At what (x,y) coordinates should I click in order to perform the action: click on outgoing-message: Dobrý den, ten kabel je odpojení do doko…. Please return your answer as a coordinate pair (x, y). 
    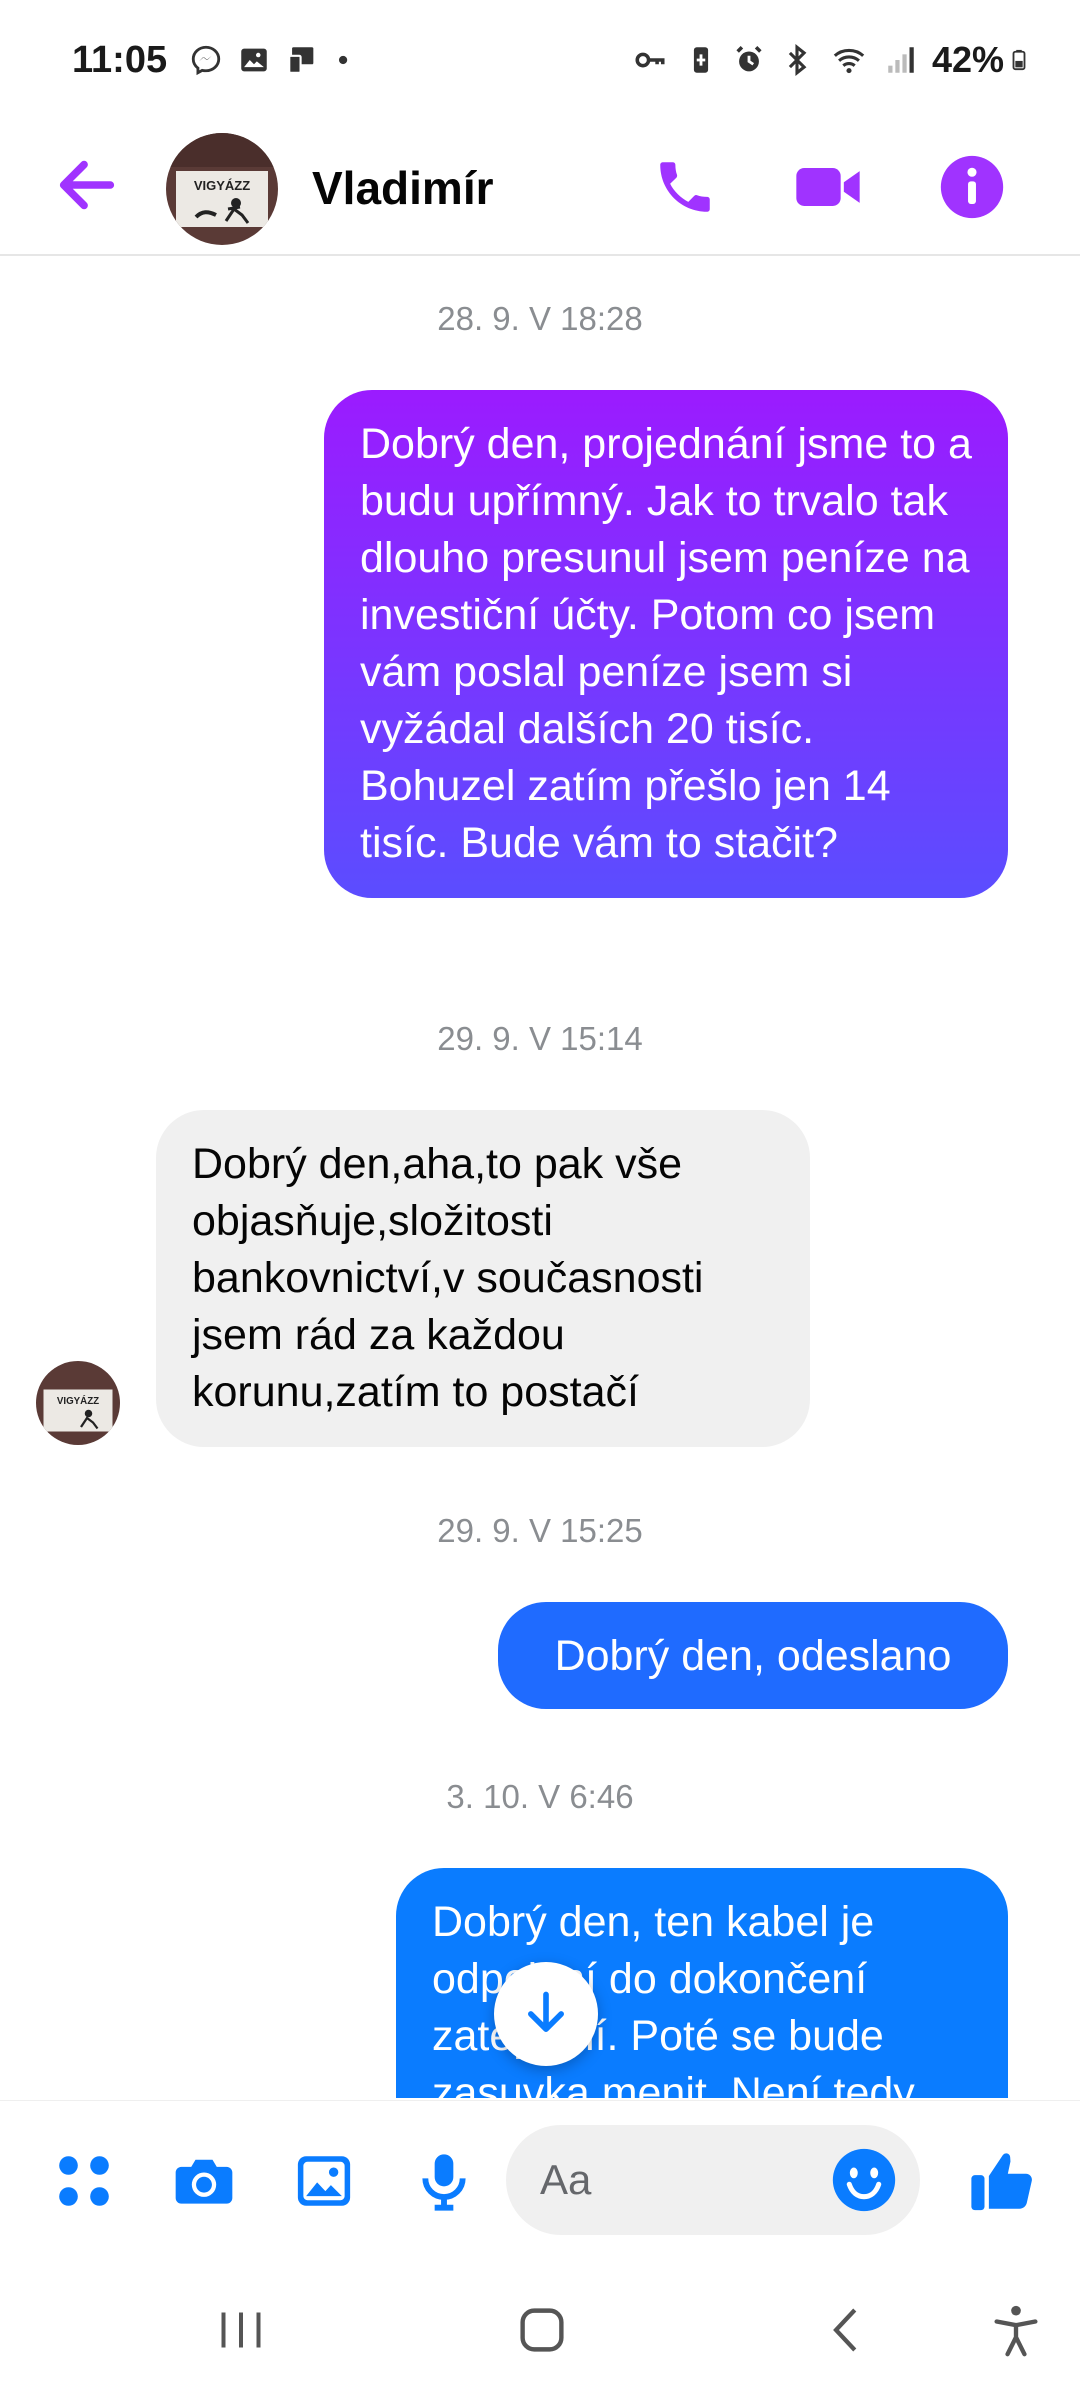
    Looking at the image, I should click on (702, 1983).